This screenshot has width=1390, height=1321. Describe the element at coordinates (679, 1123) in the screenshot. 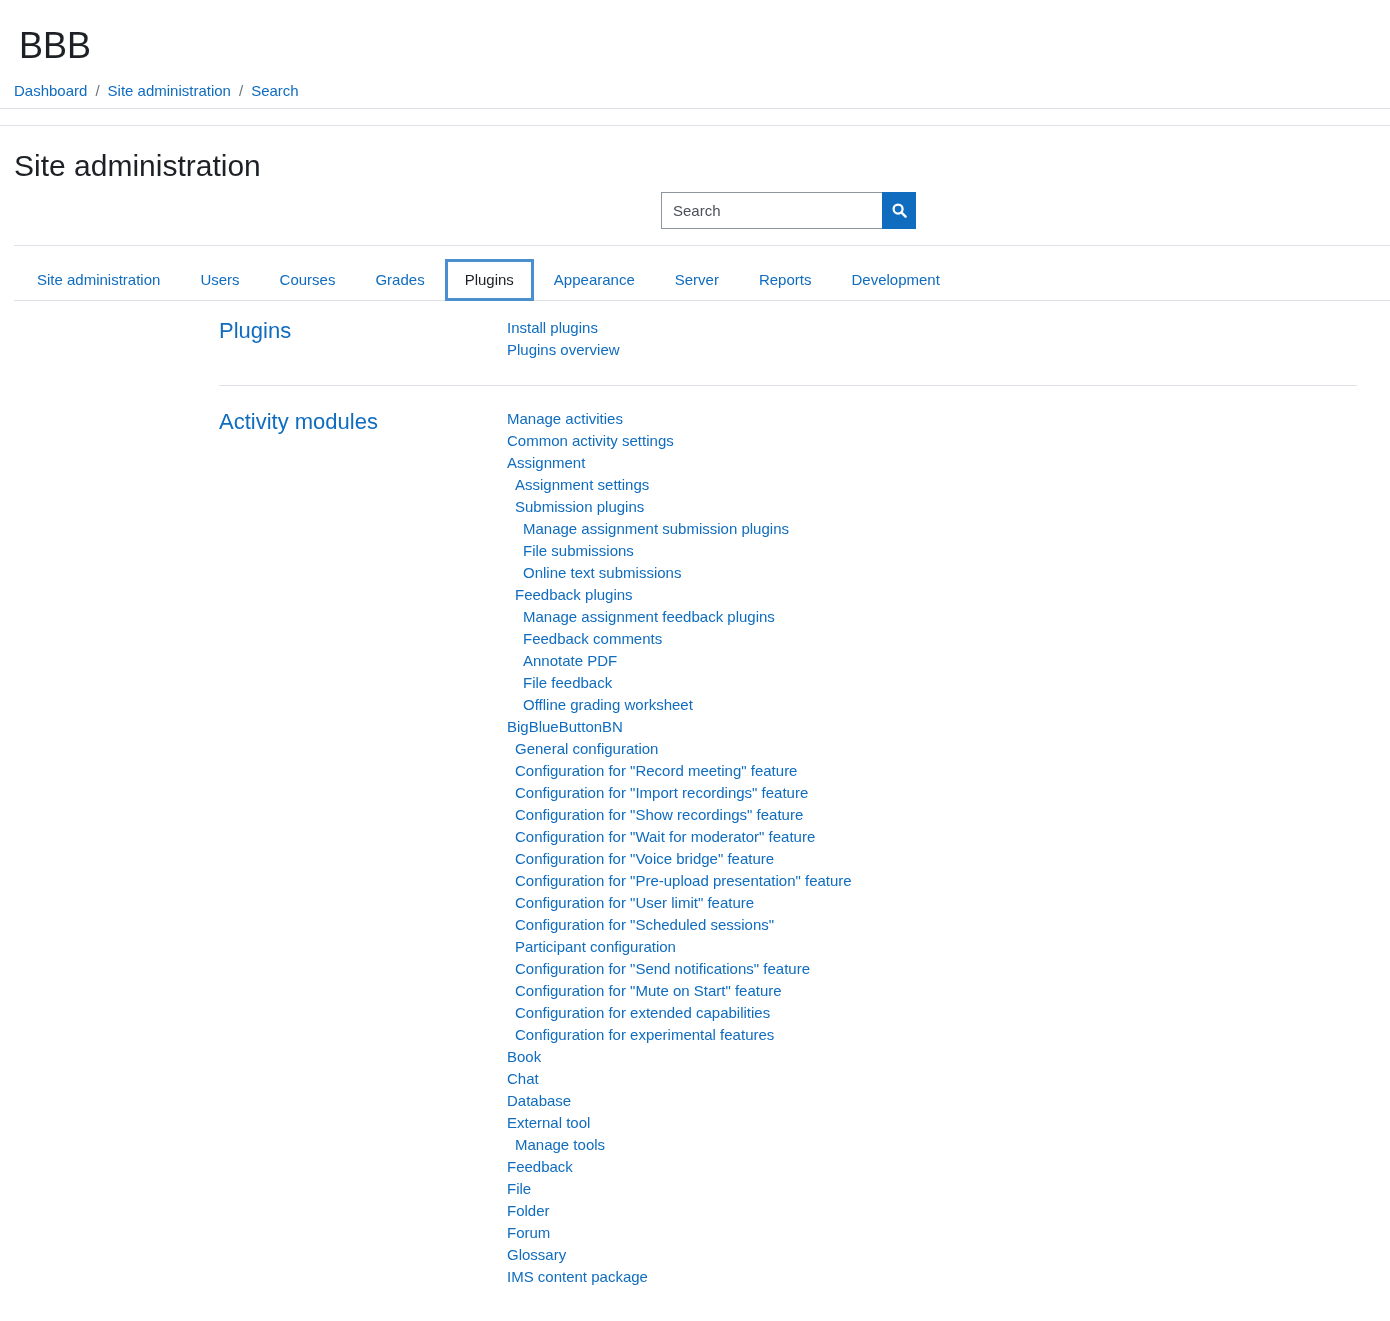

I see `admin-link: External tool` at that location.